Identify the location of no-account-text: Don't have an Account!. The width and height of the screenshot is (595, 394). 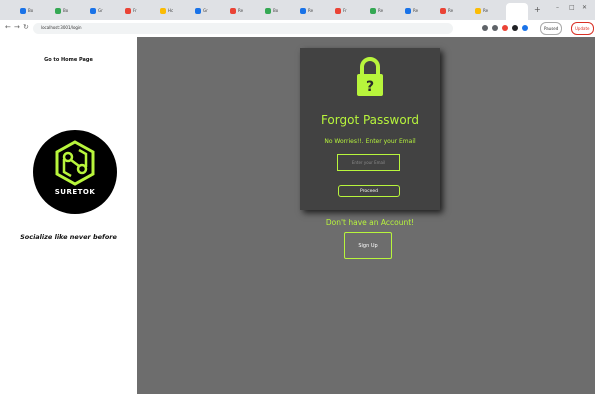
(370, 222).